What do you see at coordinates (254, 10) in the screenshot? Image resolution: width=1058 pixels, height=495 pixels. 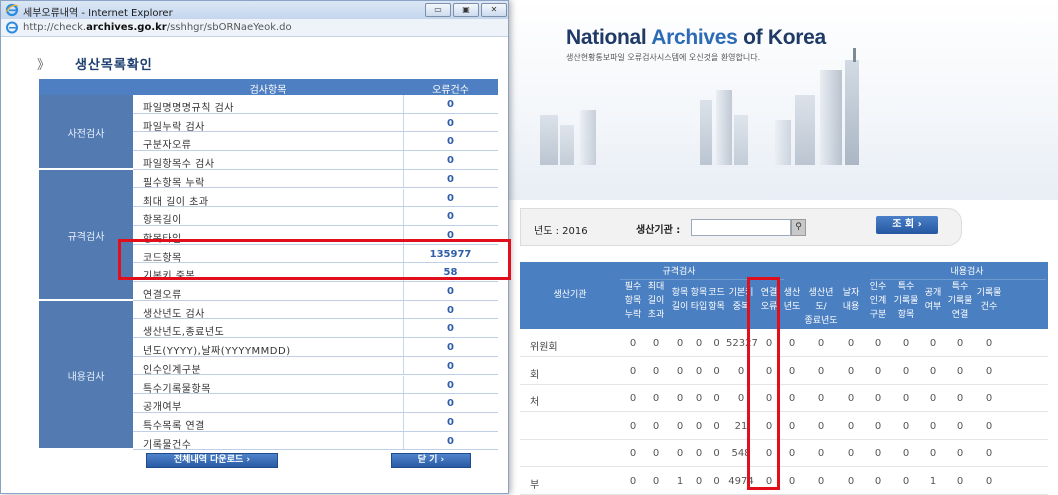 I see `window-titlebar: 세부오류내역 - Internet Explorer ▭ ▣ ✕` at bounding box center [254, 10].